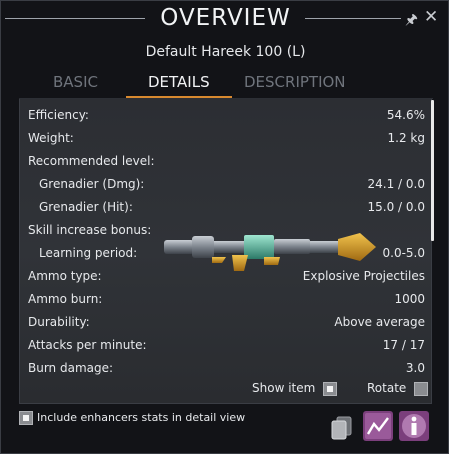 The height and width of the screenshot is (454, 449). What do you see at coordinates (92, 184) in the screenshot?
I see `stat-label: Grenadier (Dmg):` at bounding box center [92, 184].